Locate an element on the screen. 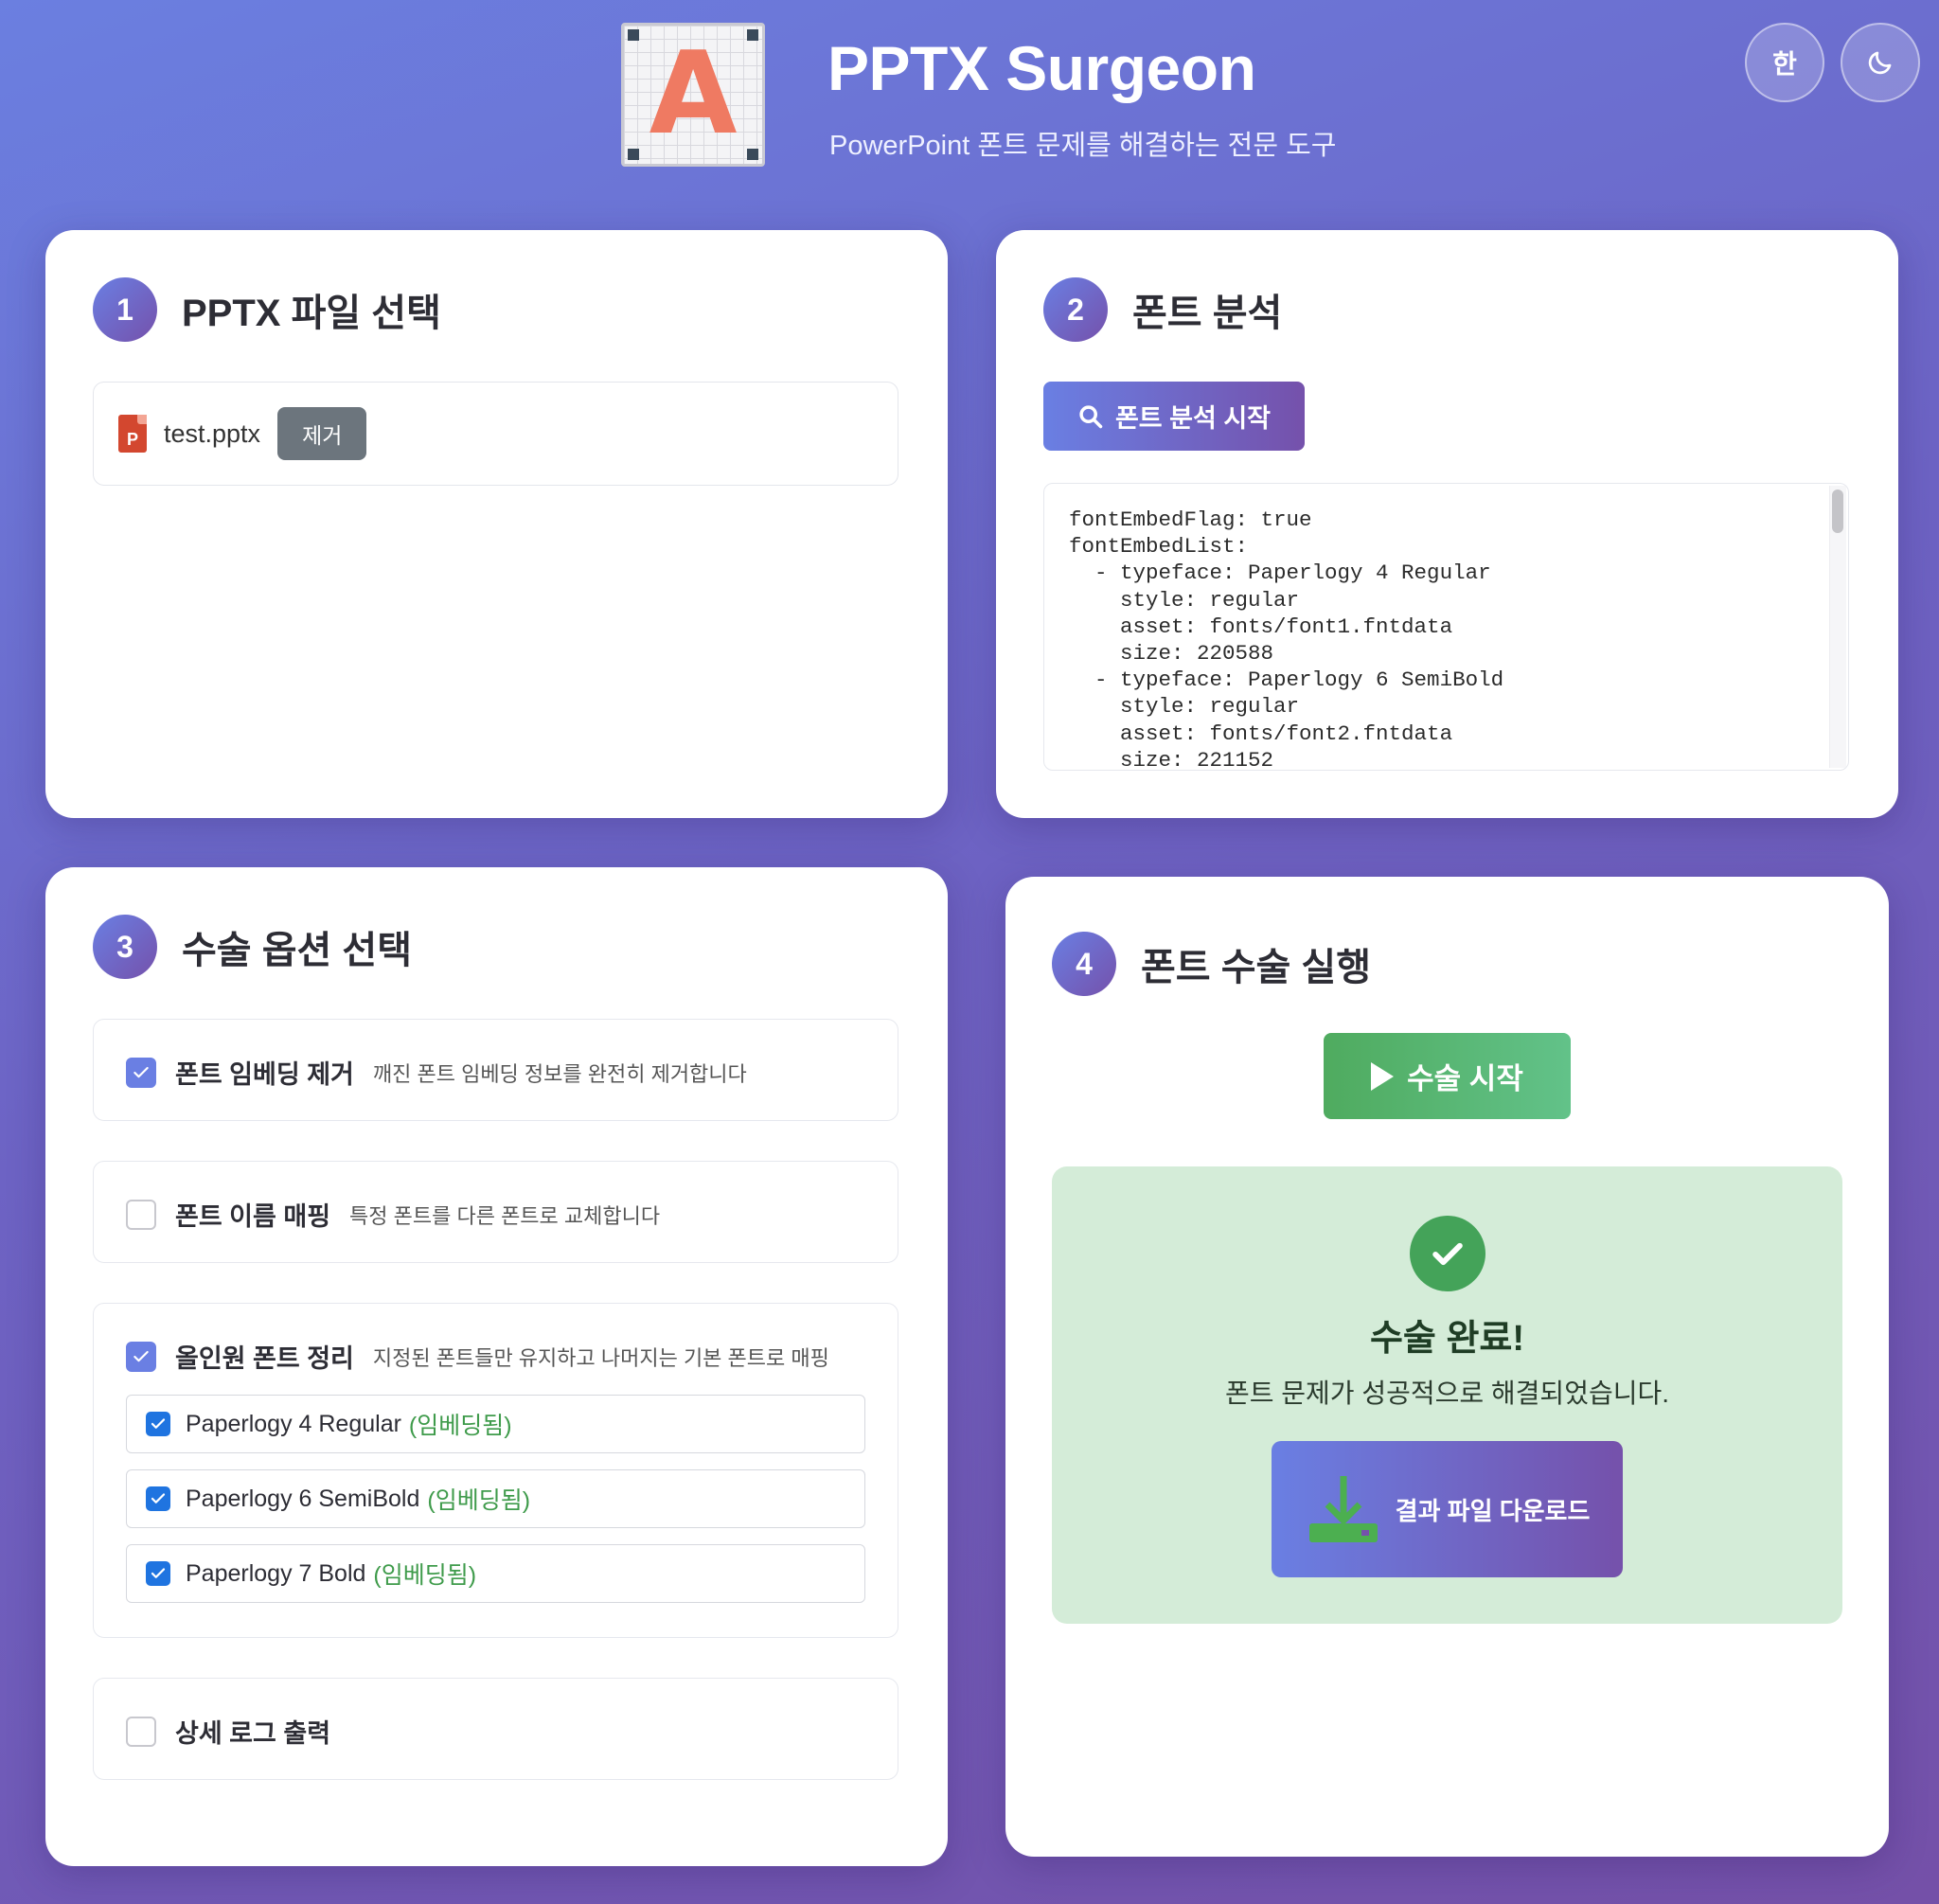 The width and height of the screenshot is (1939, 1904). result-panel: 수술 완료! 폰트 문제가 성공적으로 해결되었습니다. 결과 파일 다운로드 is located at coordinates (1447, 1395).